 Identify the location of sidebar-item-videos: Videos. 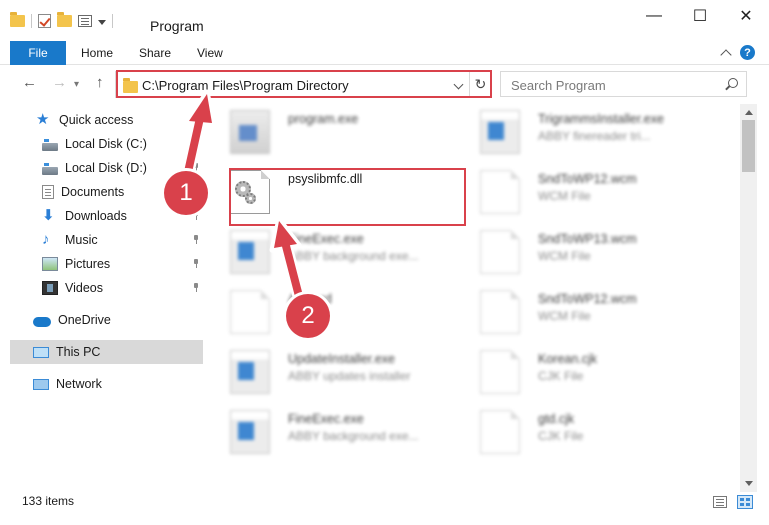
(102, 288).